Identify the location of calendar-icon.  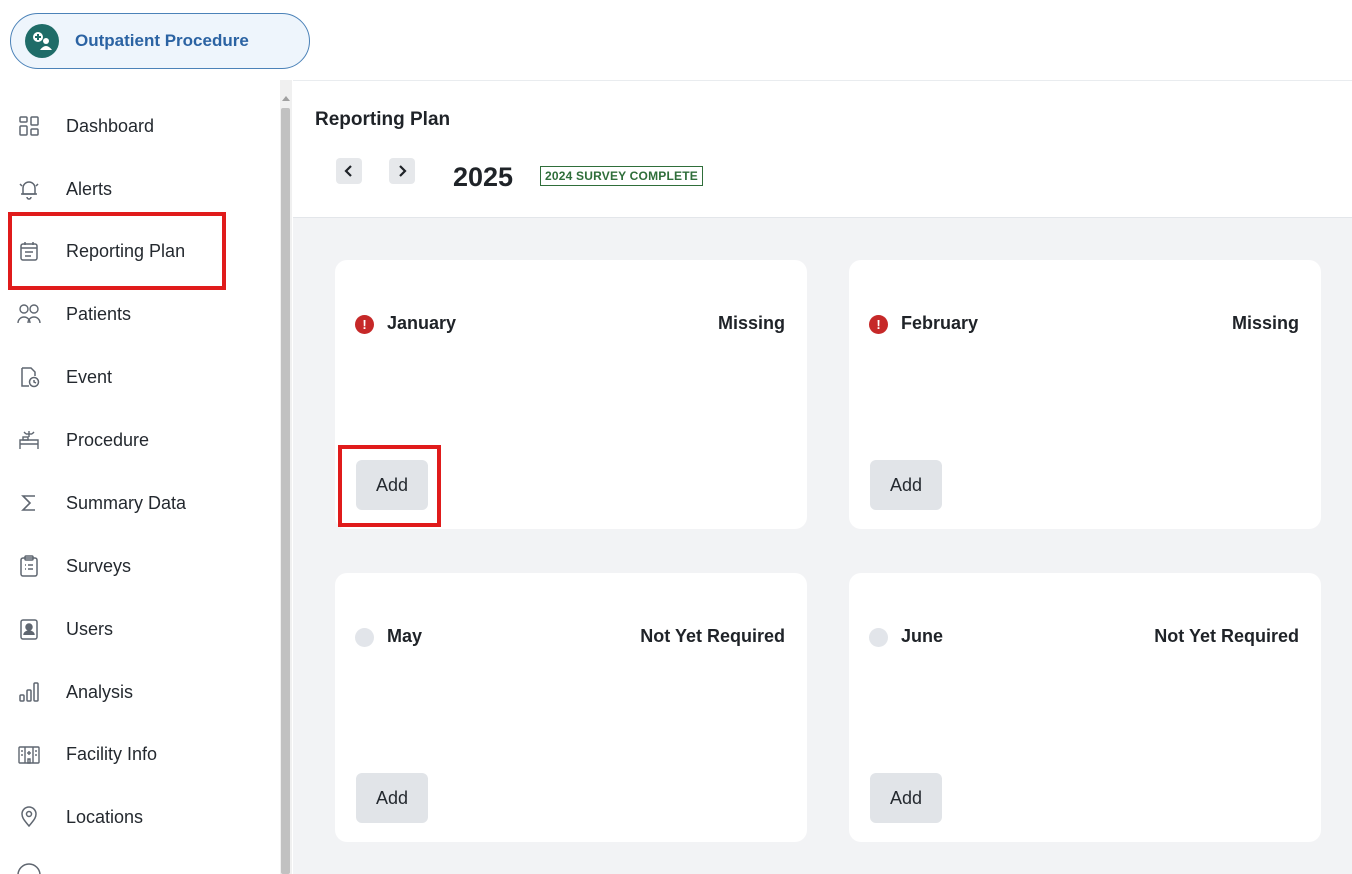
(29, 251).